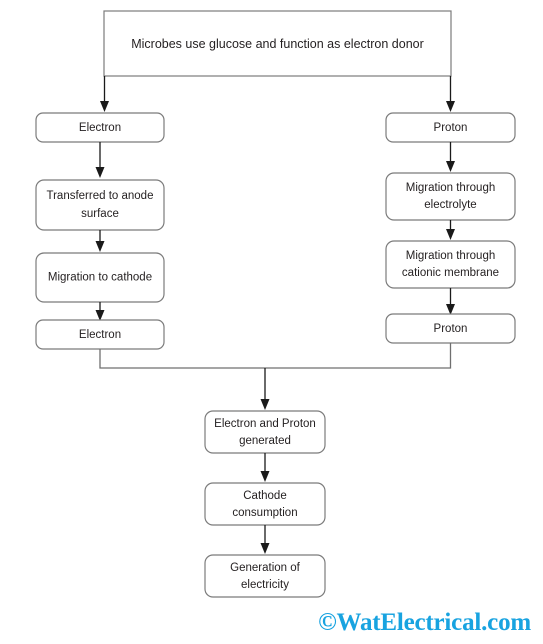 The width and height of the screenshot is (543, 644). I want to click on node-center-cathode-consumption: Cathode consumption, so click(265, 504).